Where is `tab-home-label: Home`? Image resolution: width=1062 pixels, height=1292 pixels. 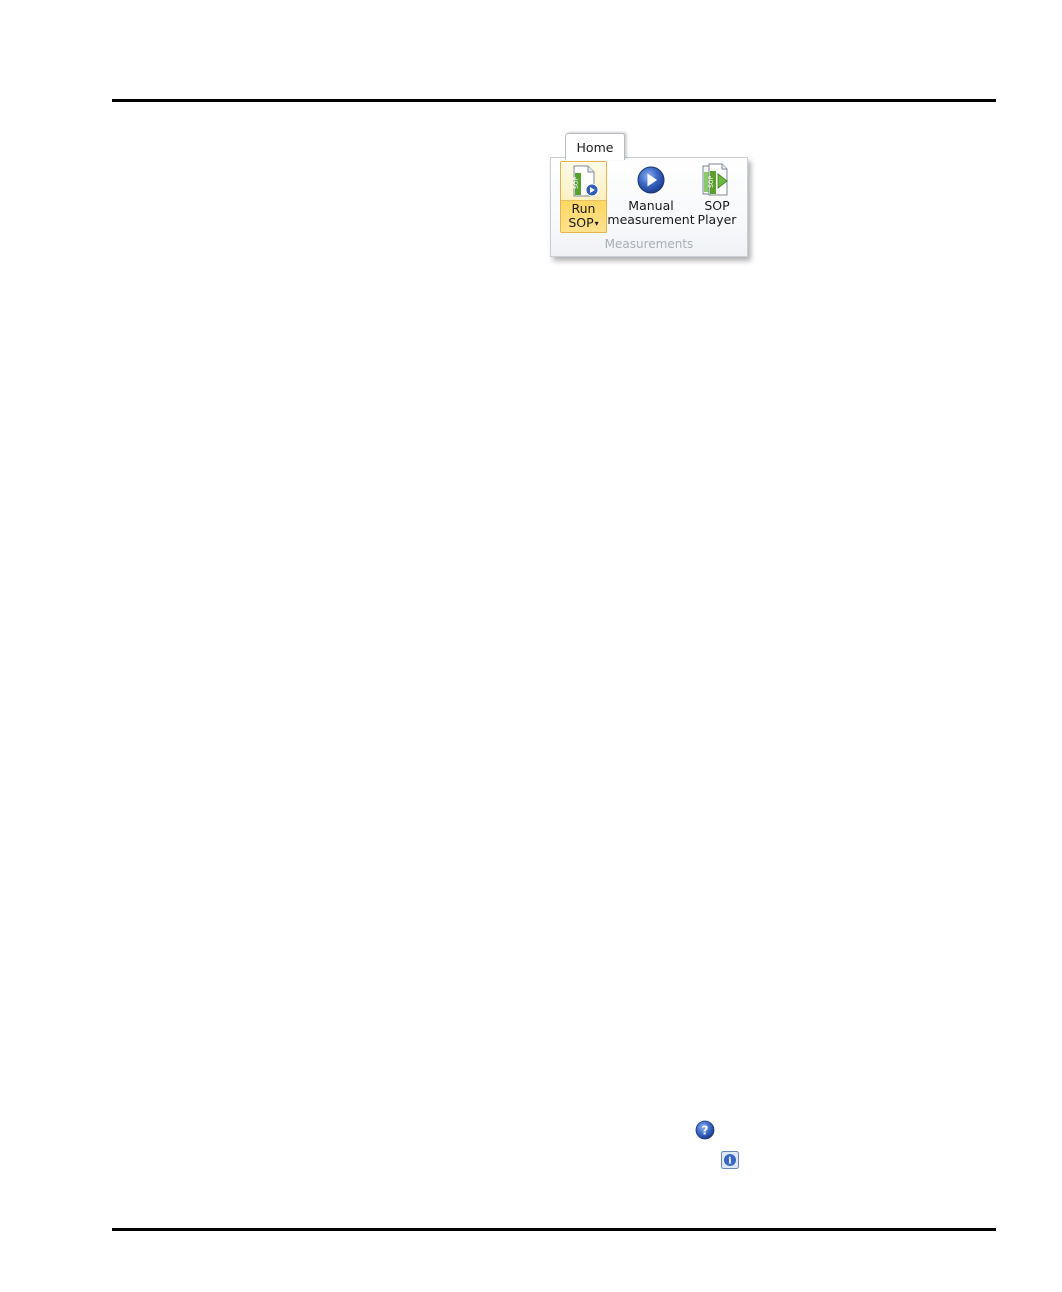 tab-home-label: Home is located at coordinates (595, 147).